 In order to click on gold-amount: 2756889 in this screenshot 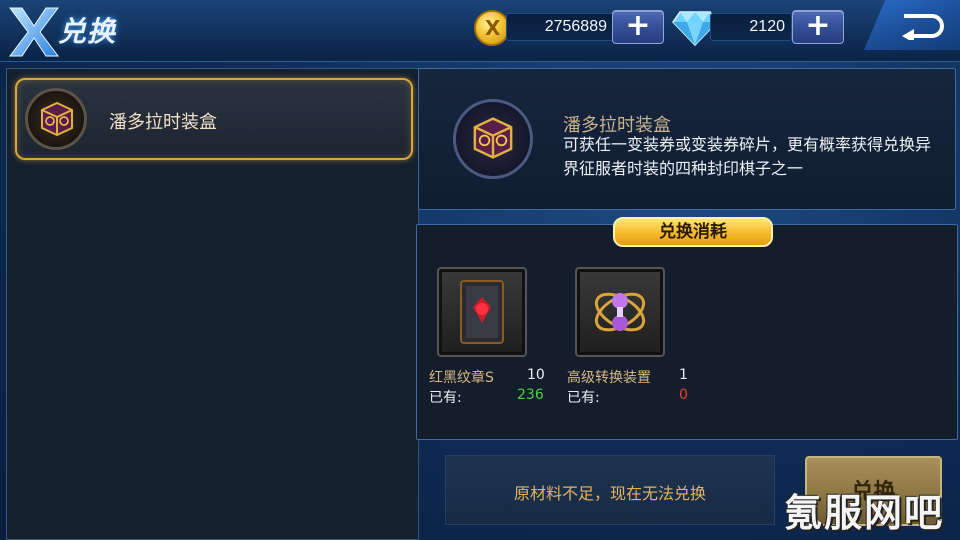, I will do `click(560, 27)`.